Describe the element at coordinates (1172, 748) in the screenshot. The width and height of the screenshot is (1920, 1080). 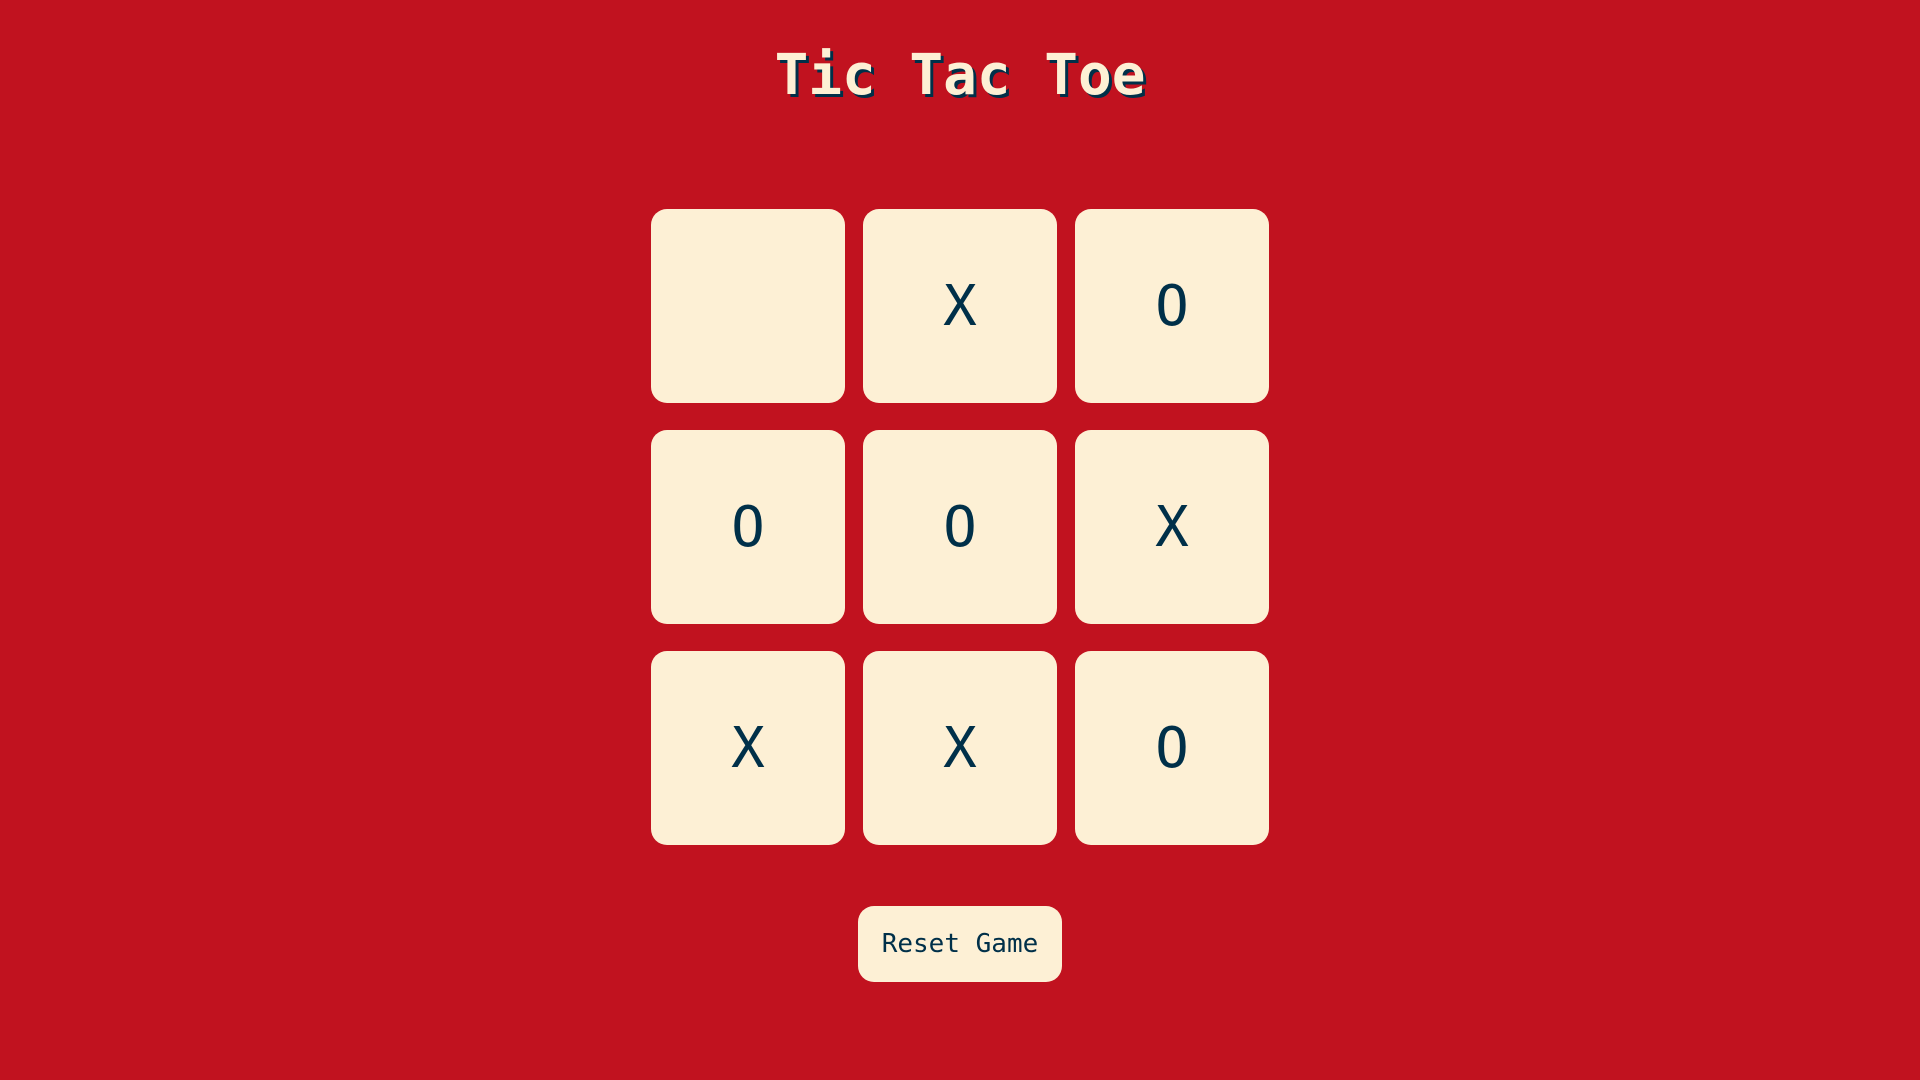
I see `board-cell-9: O` at that location.